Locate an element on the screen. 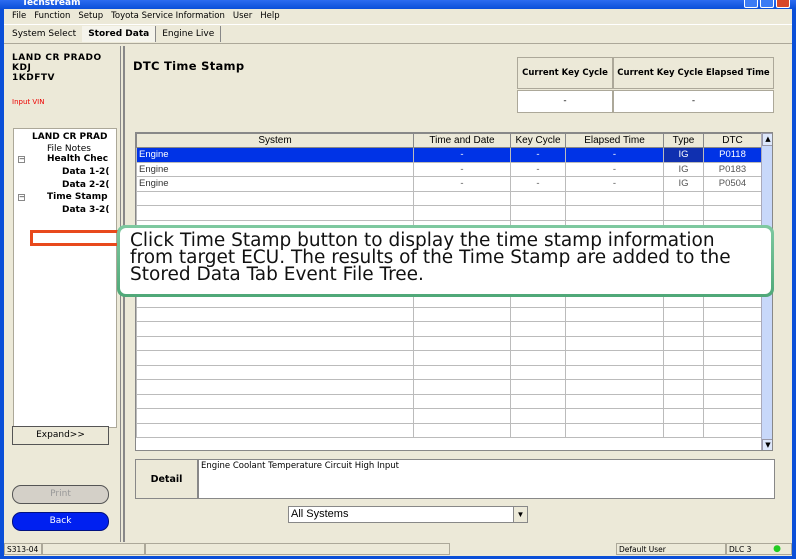 This screenshot has width=796, height=559. menu-toyota-service-information: Toyota Service Information is located at coordinates (168, 16).